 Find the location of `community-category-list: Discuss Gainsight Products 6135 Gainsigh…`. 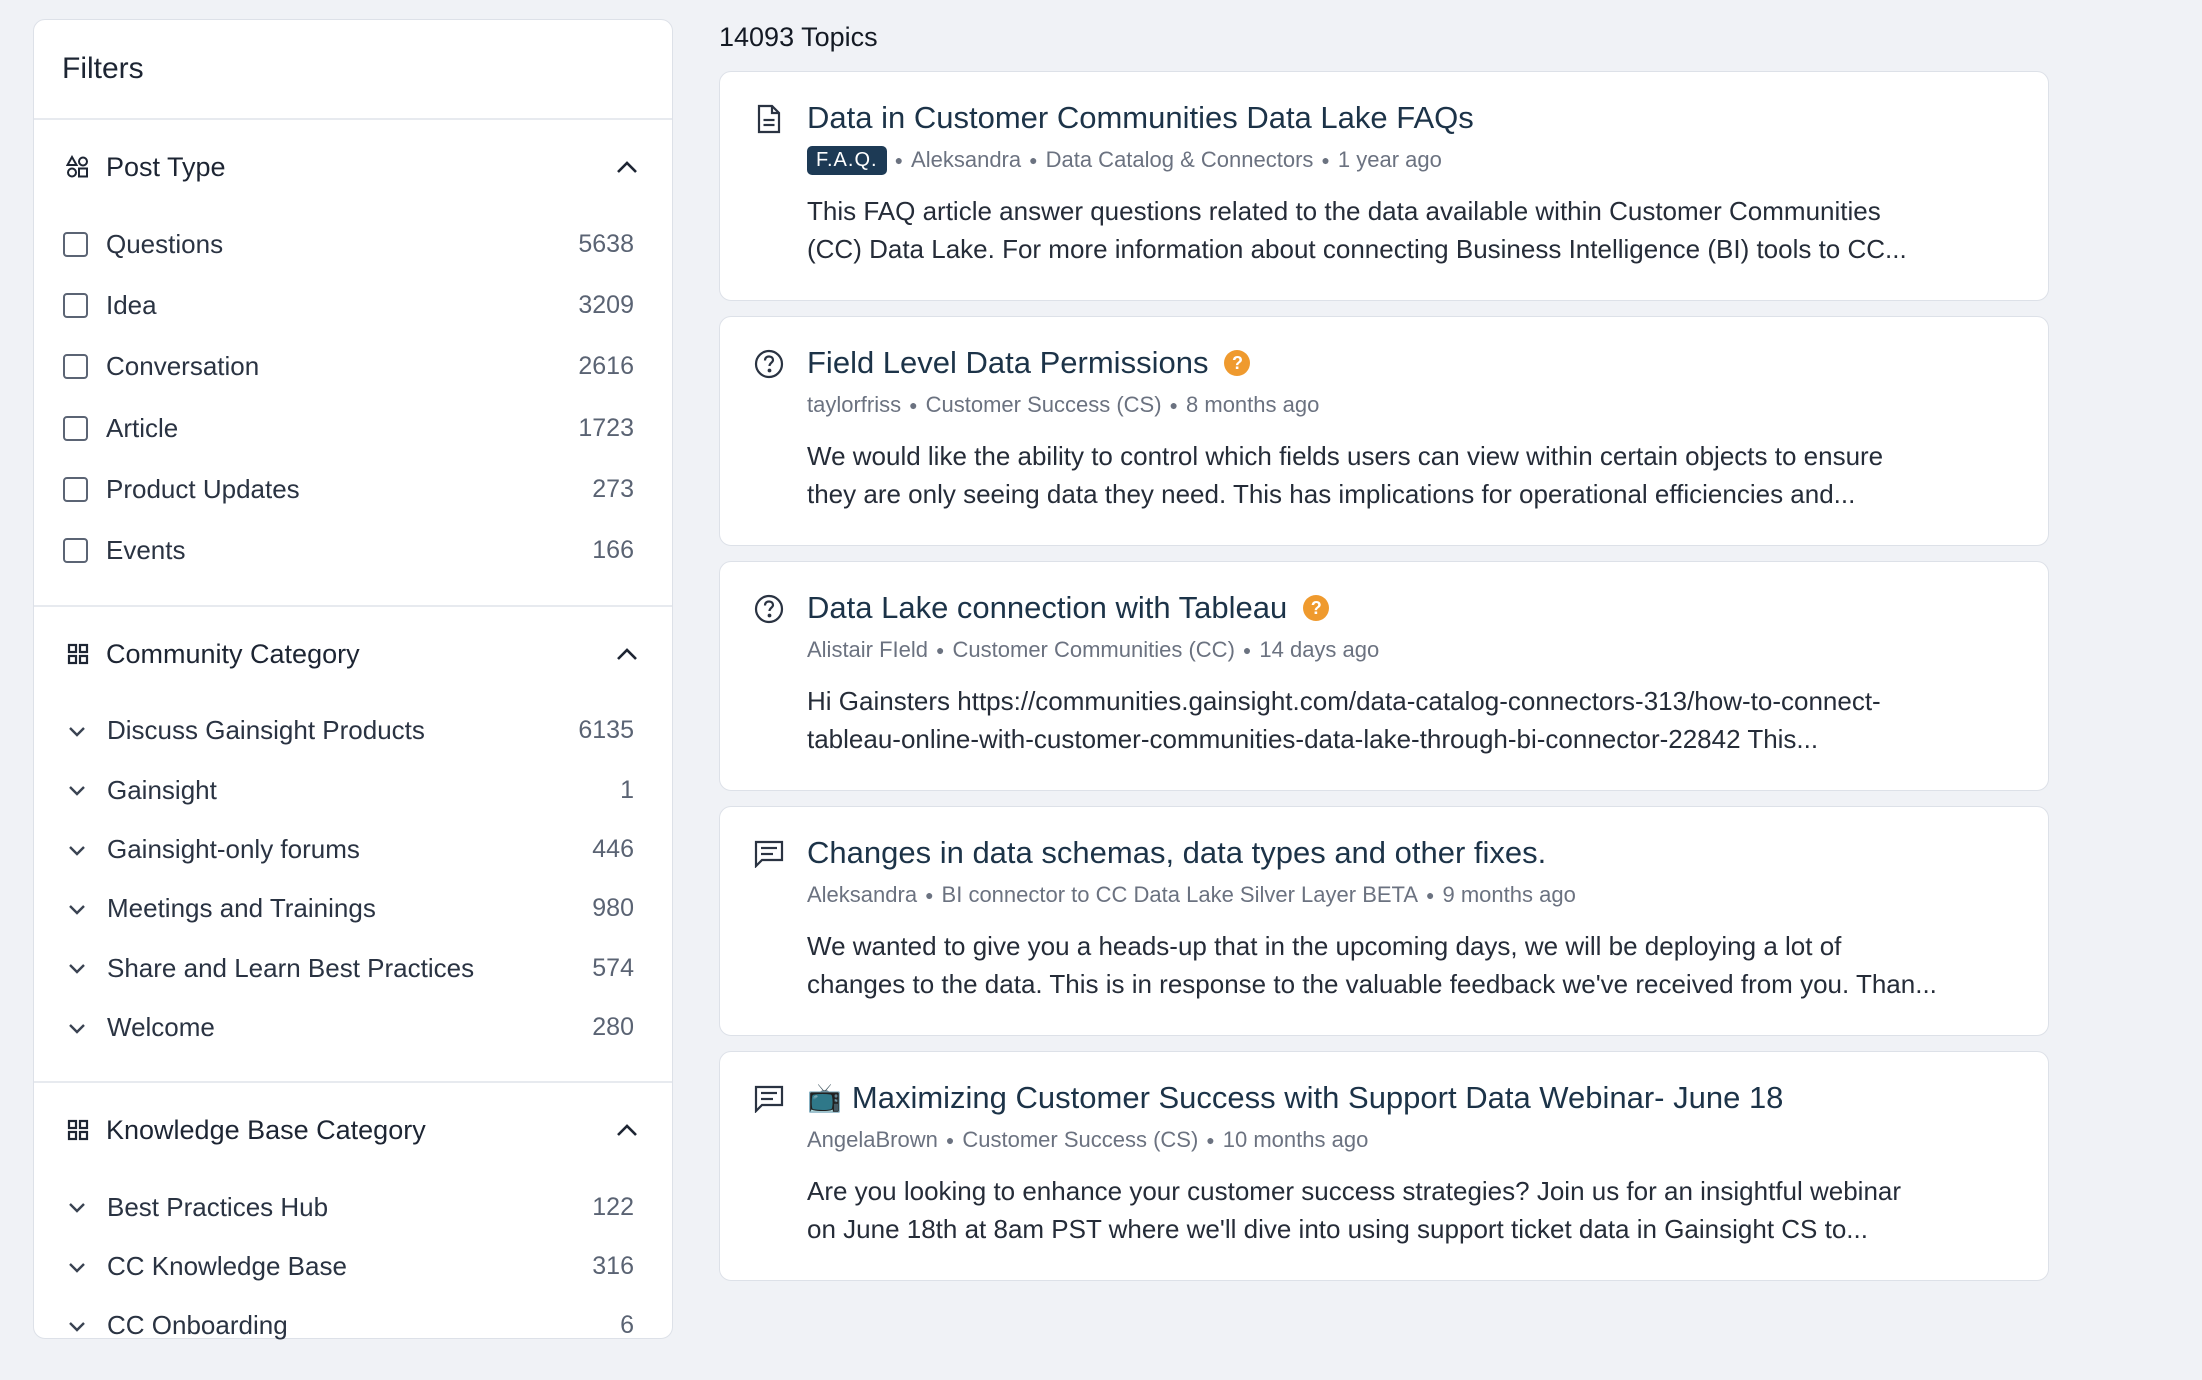

community-category-list: Discuss Gainsight Products 6135 Gainsigh… is located at coordinates (353, 891).